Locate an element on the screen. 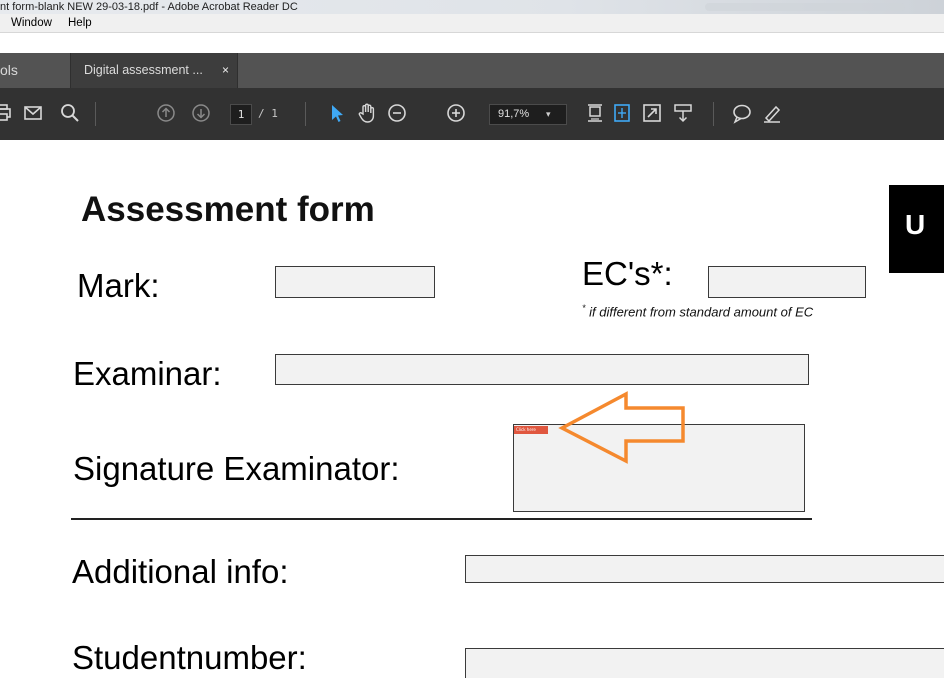  logo-letter: U is located at coordinates (915, 224).